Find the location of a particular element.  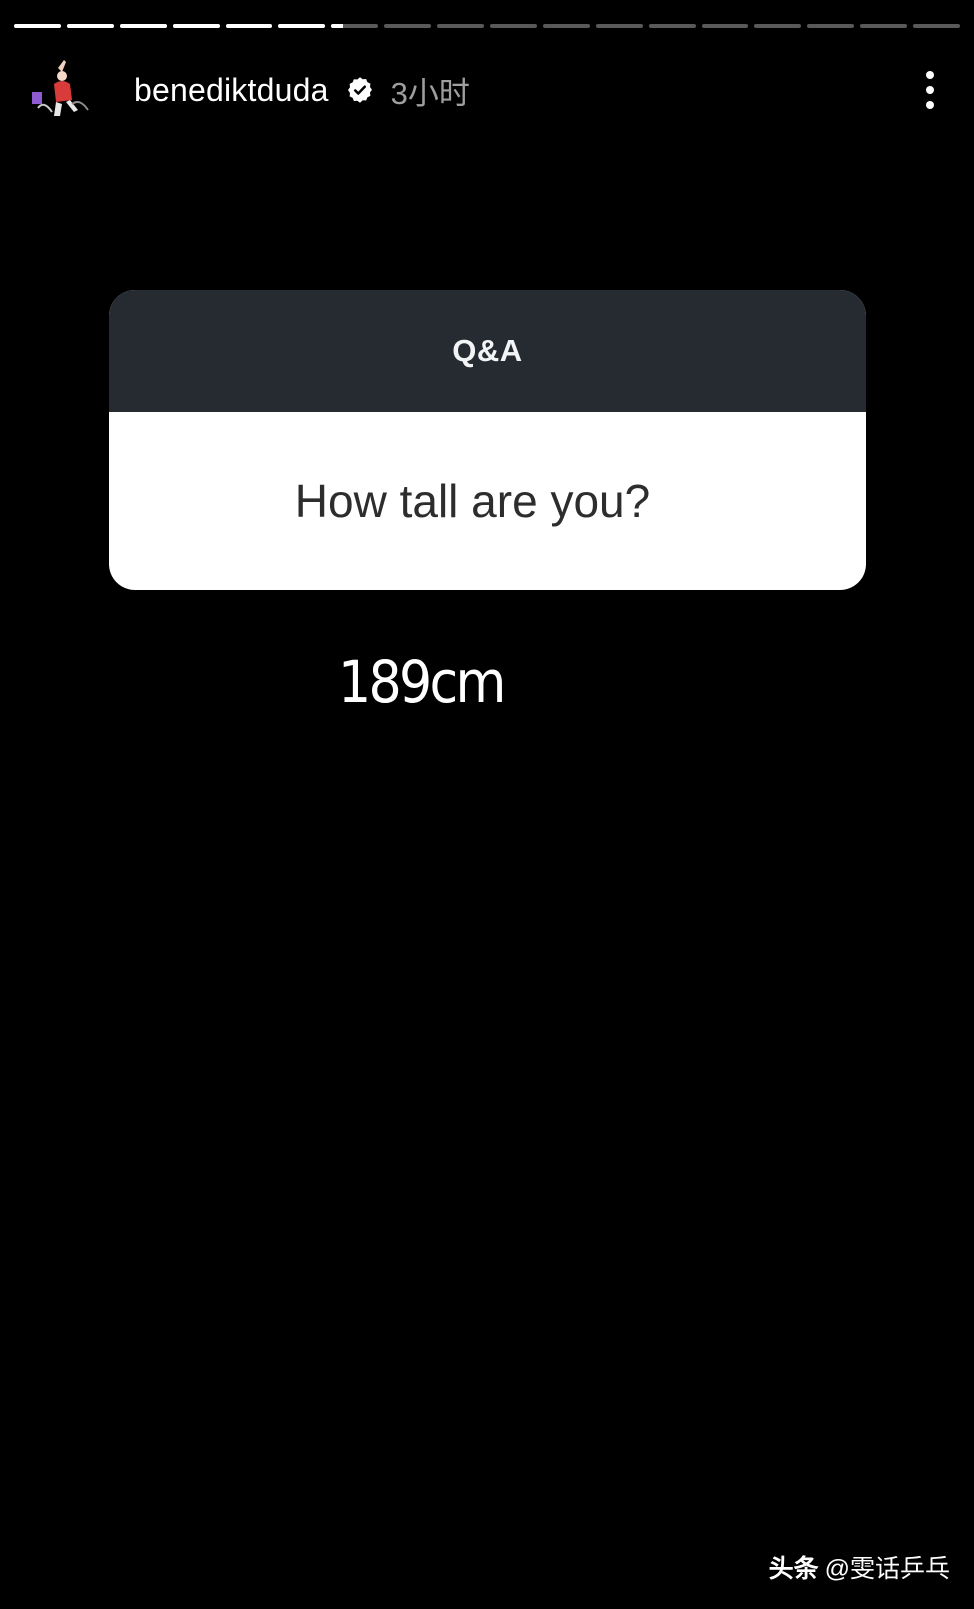

watermark-brand: 头条 is located at coordinates (793, 1569).